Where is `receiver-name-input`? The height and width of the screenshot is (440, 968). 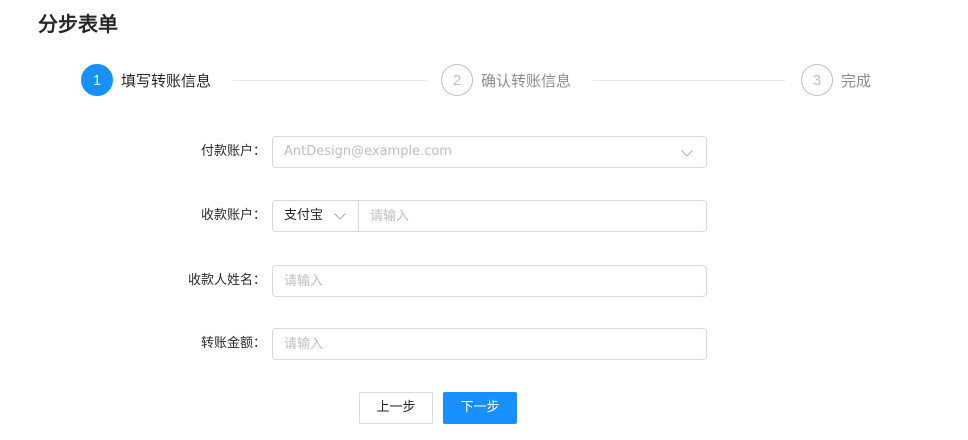 receiver-name-input is located at coordinates (489, 281).